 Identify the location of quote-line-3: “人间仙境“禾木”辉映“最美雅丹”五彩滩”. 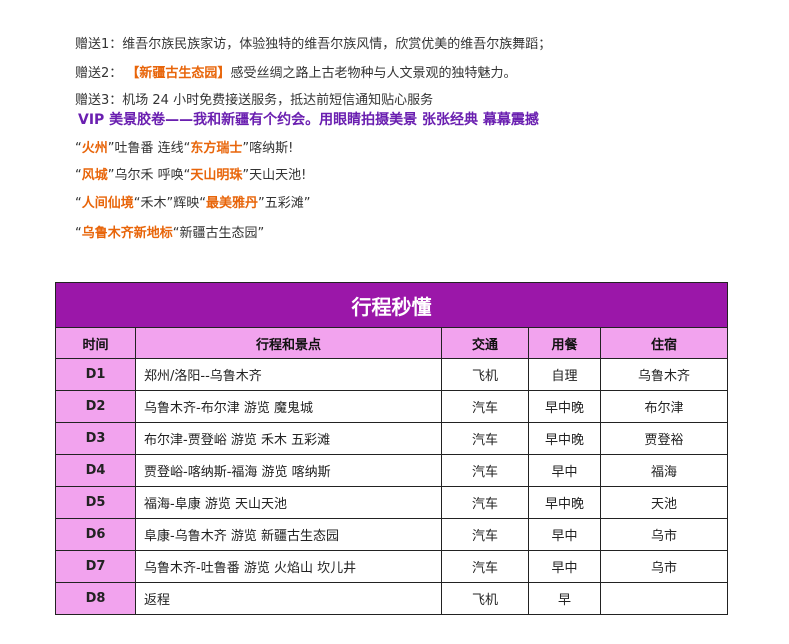
(192, 201).